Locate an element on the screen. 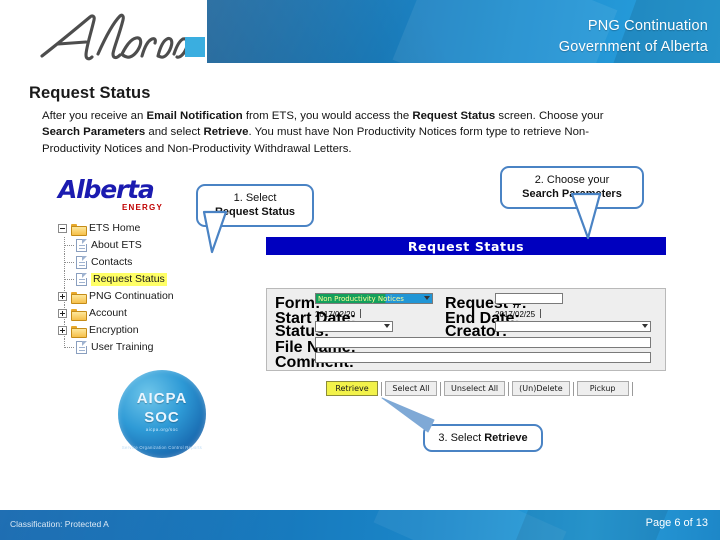 The height and width of the screenshot is (540, 720). callout-1-line1: 1. Select is located at coordinates (255, 198).